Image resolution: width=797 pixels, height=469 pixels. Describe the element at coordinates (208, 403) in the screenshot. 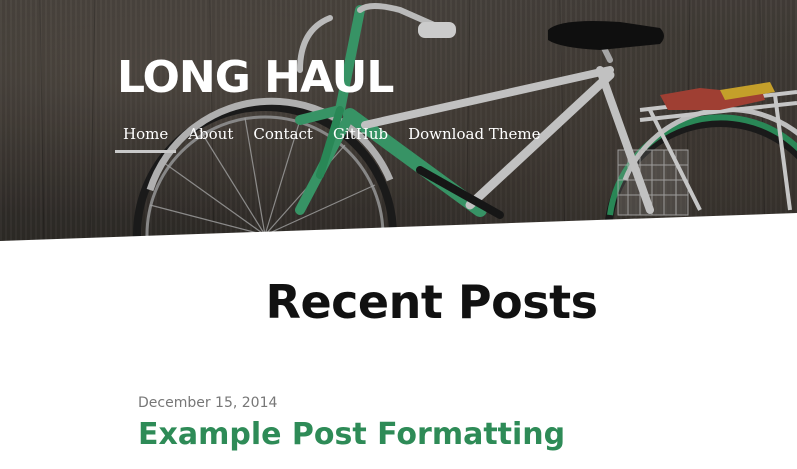

I see `post-date: December 15, 2014` at that location.